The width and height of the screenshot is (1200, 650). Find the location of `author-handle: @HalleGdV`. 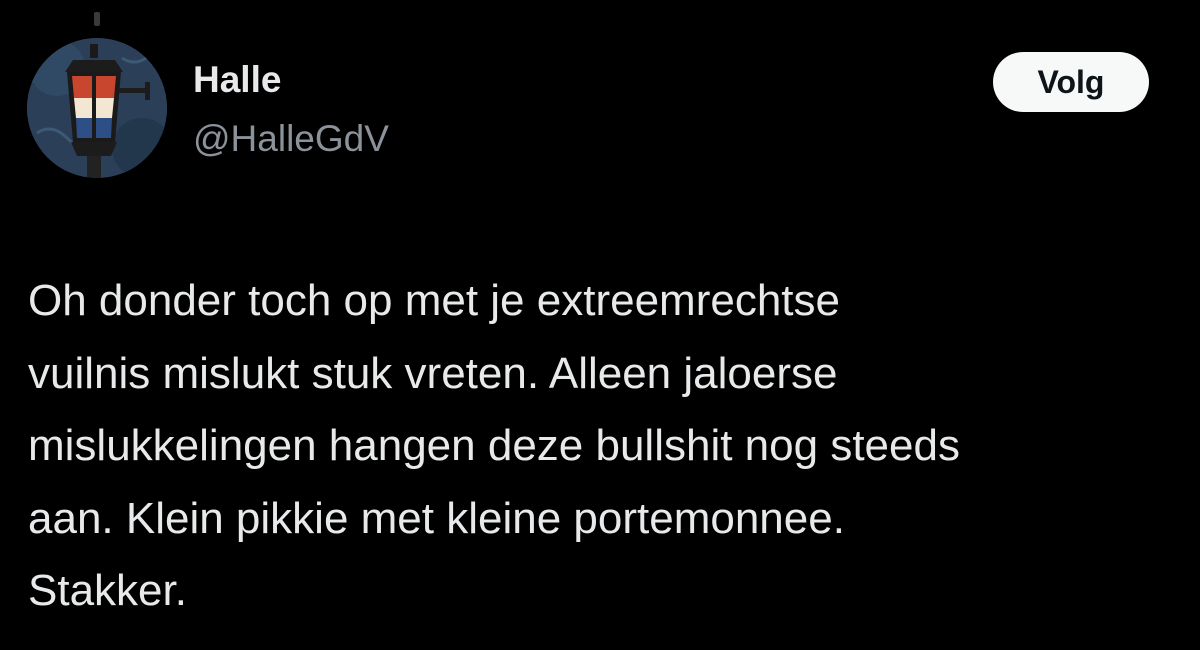

author-handle: @HalleGdV is located at coordinates (291, 139).